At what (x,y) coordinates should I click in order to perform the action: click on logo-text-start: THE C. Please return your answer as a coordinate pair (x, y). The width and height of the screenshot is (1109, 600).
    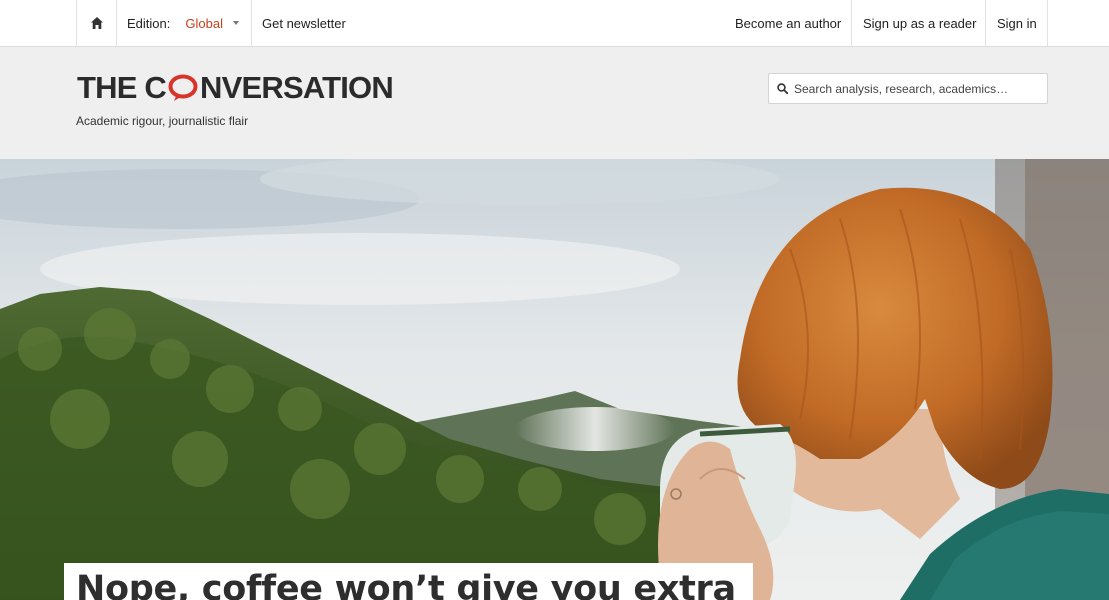
    Looking at the image, I should click on (122, 87).